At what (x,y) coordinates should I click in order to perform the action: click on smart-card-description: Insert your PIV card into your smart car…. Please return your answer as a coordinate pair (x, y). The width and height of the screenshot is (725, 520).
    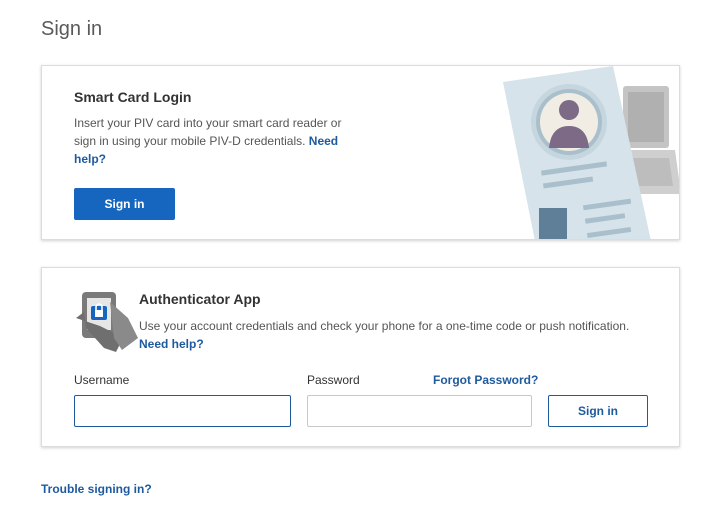
    Looking at the image, I should click on (214, 141).